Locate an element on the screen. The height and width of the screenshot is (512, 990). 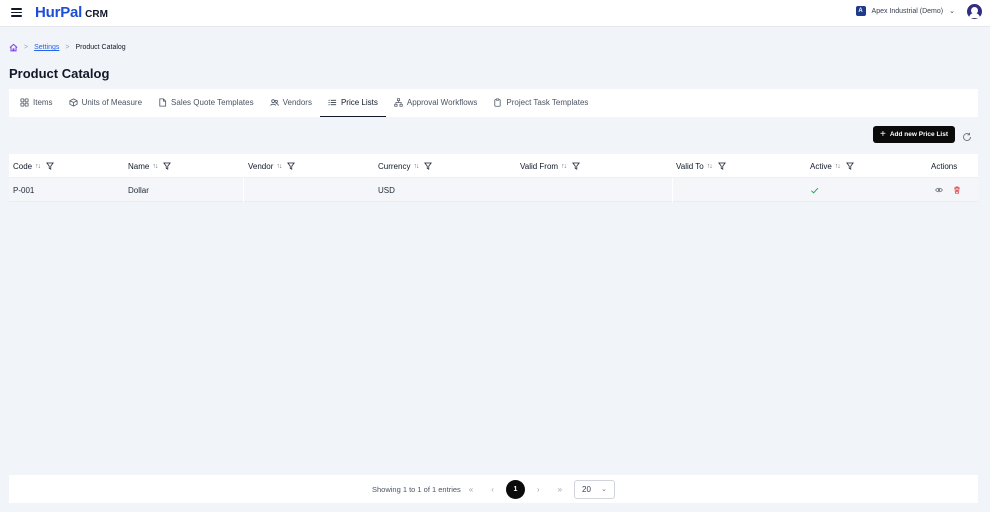
tab-approval-workflows: Approval Workflows is located at coordinates (436, 103).